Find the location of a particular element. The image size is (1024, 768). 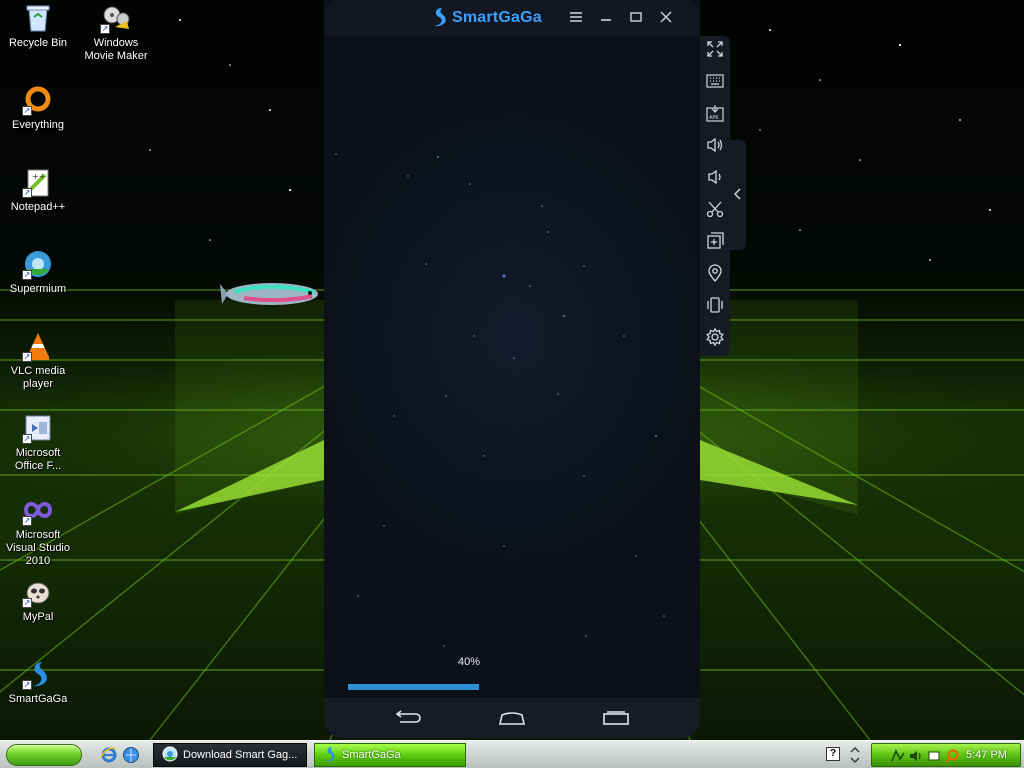

maximize-button is located at coordinates (636, 18).